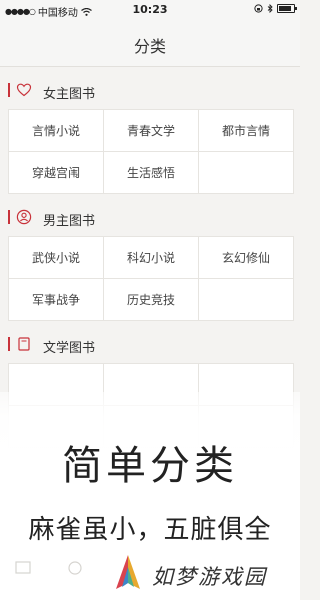 The image size is (320, 600). What do you see at coordinates (246, 258) in the screenshot?
I see `category-cell: 玄幻修仙` at bounding box center [246, 258].